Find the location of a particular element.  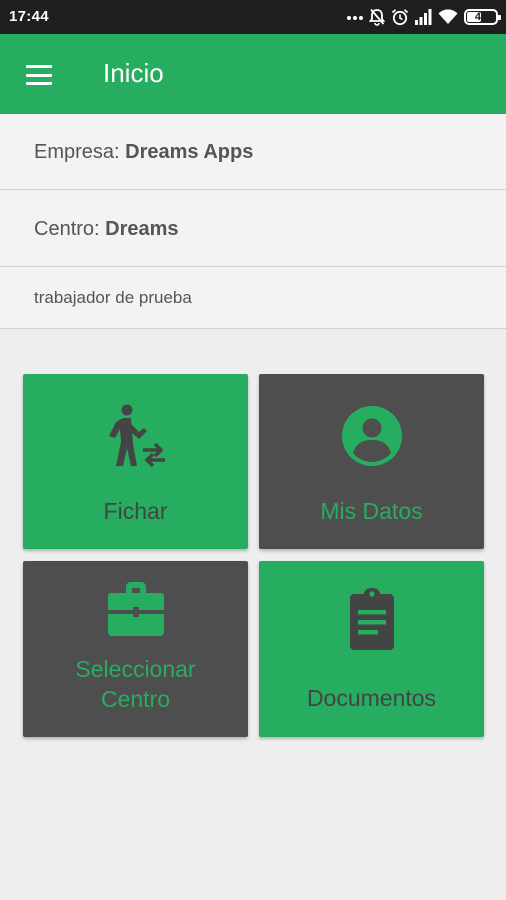

seleccionar-centro-label: Seleccionar Centro is located at coordinates (135, 684).